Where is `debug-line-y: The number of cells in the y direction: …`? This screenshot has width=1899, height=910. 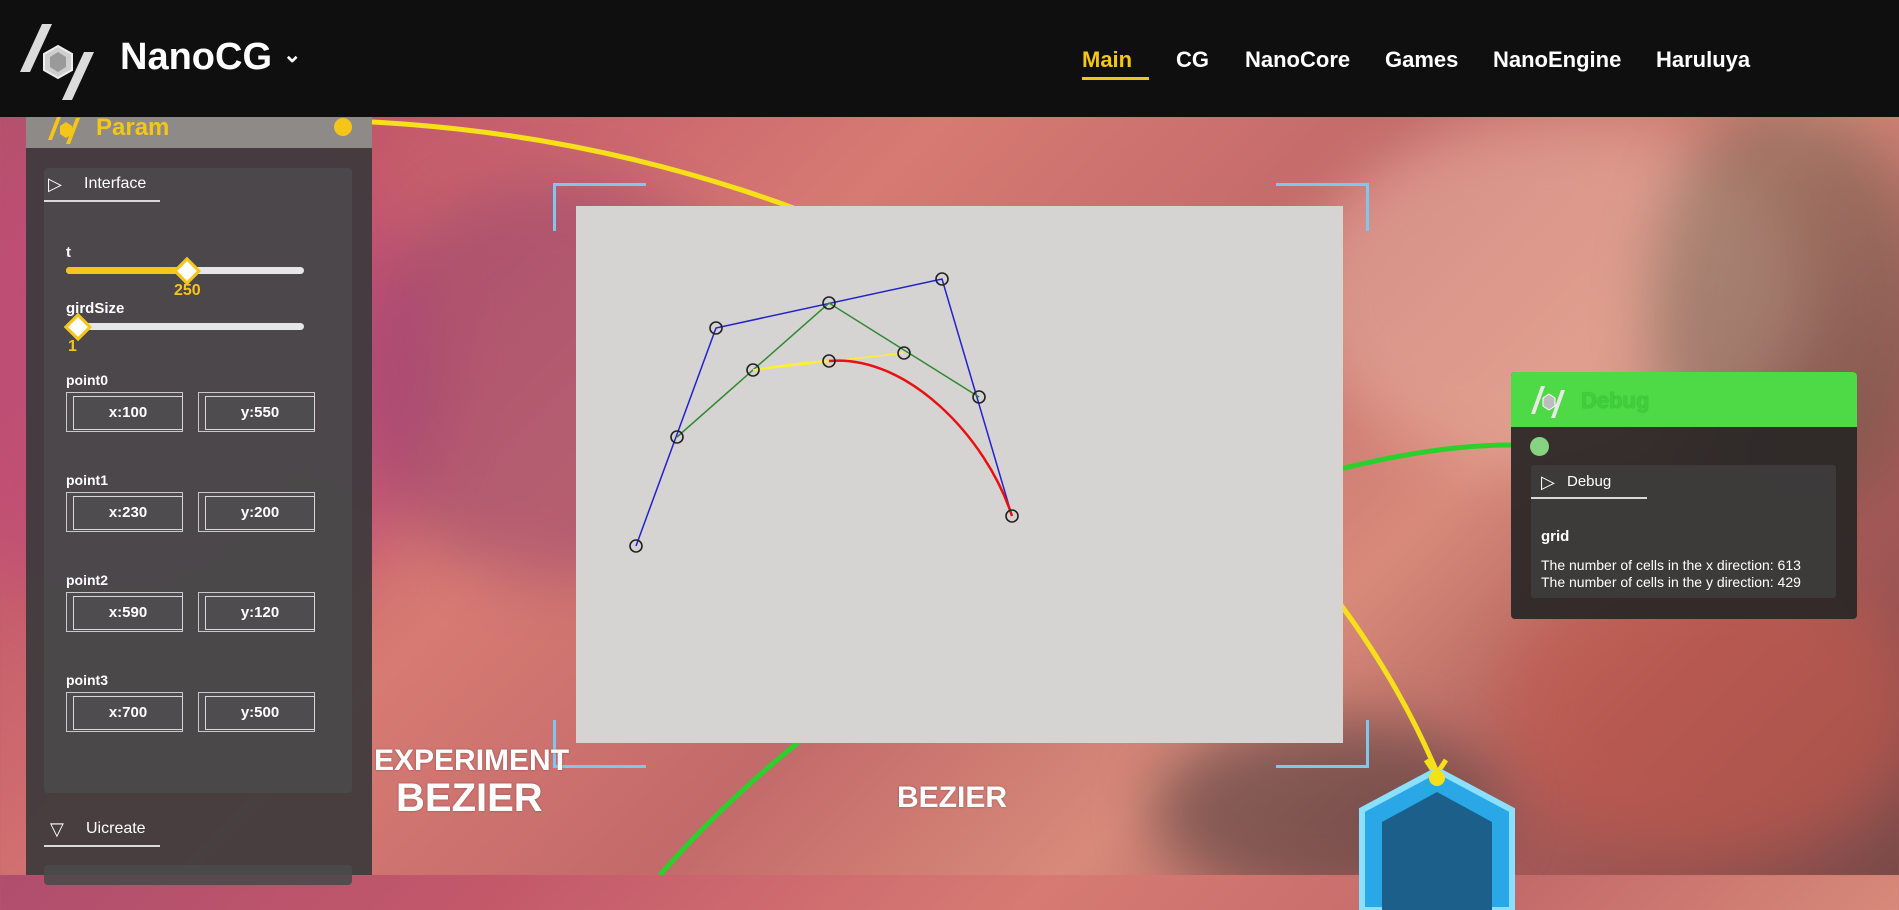 debug-line-y: The number of cells in the y direction: … is located at coordinates (1671, 582).